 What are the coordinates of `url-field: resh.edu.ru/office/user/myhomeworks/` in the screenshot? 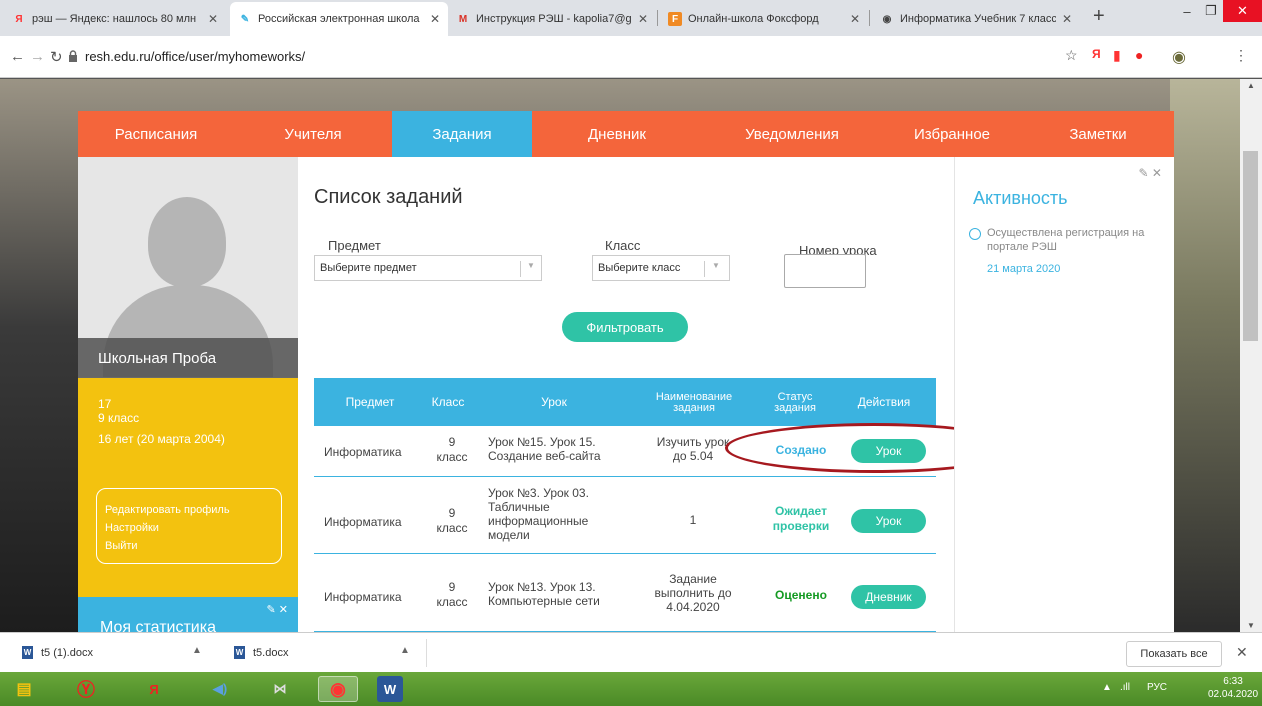 It's located at (195, 56).